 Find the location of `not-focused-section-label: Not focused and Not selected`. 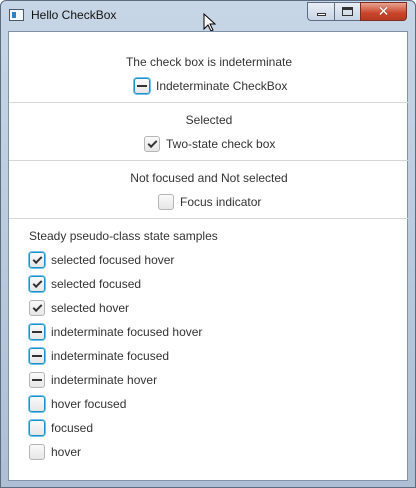

not-focused-section-label: Not focused and Not selected is located at coordinates (209, 178).